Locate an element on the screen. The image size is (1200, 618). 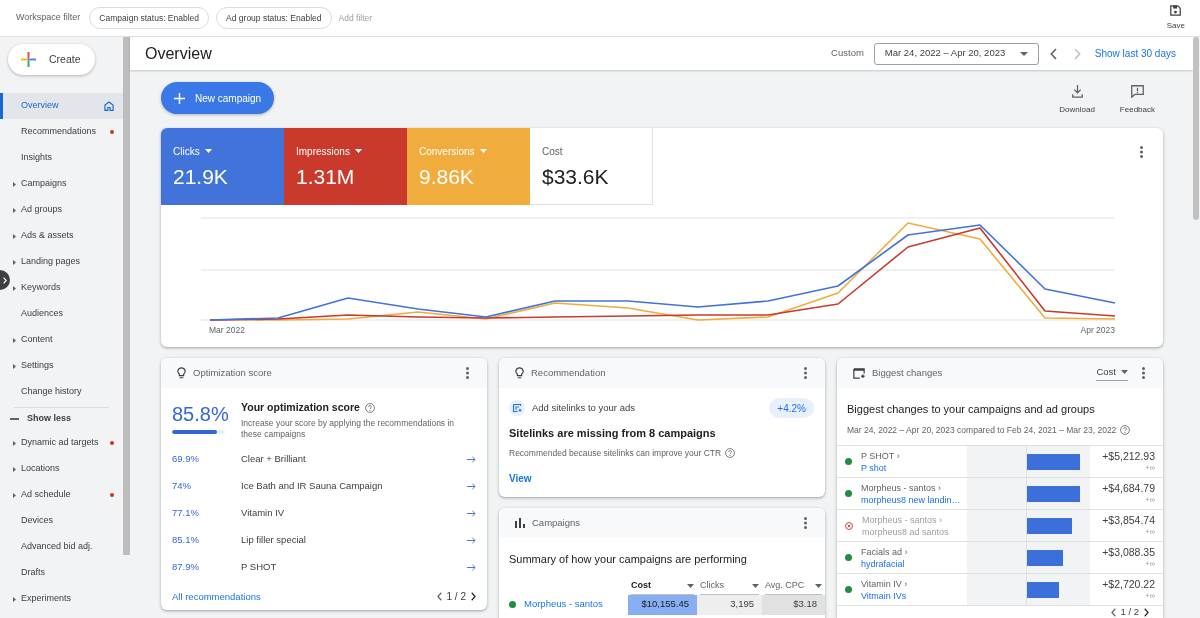
save-button: Save is located at coordinates (1175, 18).